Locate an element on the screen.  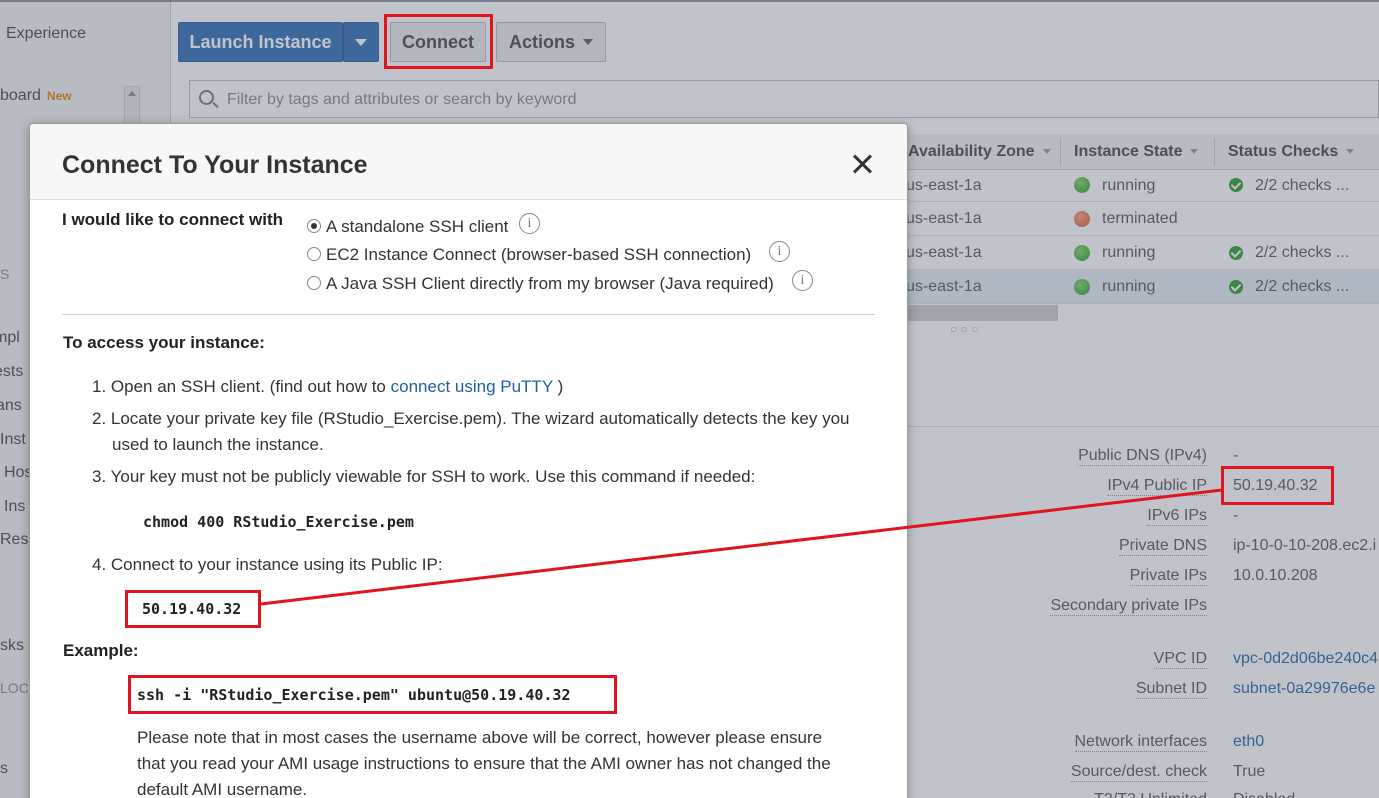
example-heading: Example: is located at coordinates (101, 650).